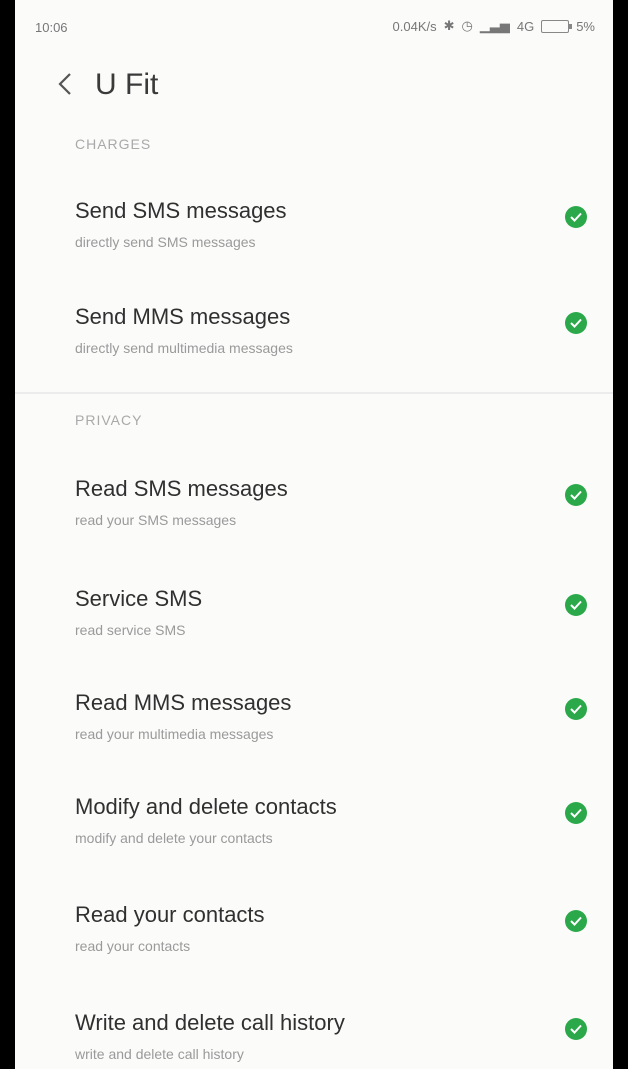 Image resolution: width=628 pixels, height=1069 pixels. I want to click on permission-subtitle: read service SMS, so click(130, 630).